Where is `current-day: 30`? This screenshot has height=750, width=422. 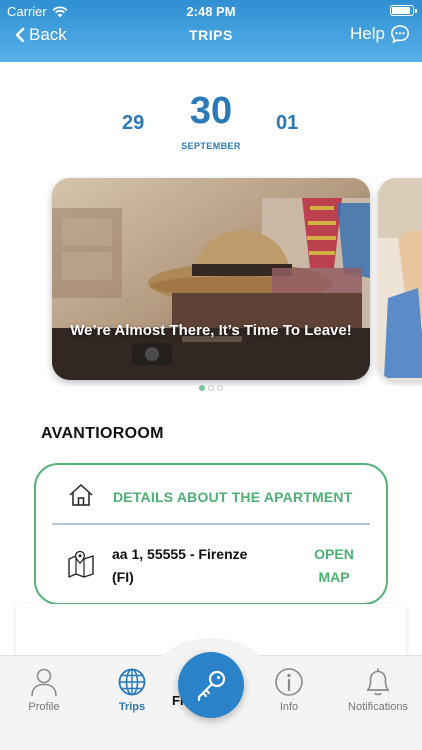 current-day: 30 is located at coordinates (211, 111).